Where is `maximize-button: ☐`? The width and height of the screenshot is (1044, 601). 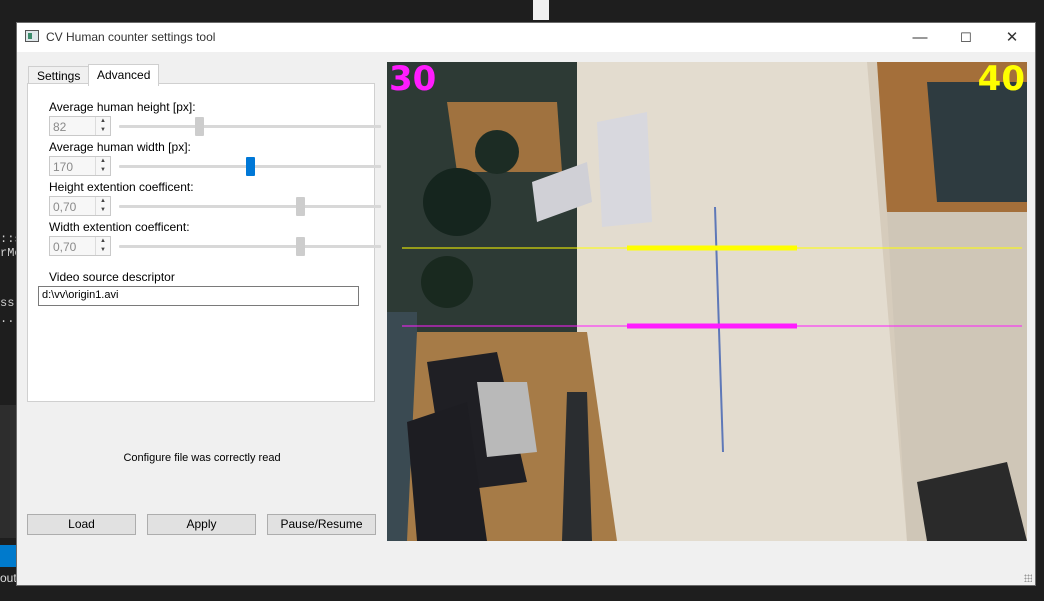
maximize-button: ☐ is located at coordinates (966, 37).